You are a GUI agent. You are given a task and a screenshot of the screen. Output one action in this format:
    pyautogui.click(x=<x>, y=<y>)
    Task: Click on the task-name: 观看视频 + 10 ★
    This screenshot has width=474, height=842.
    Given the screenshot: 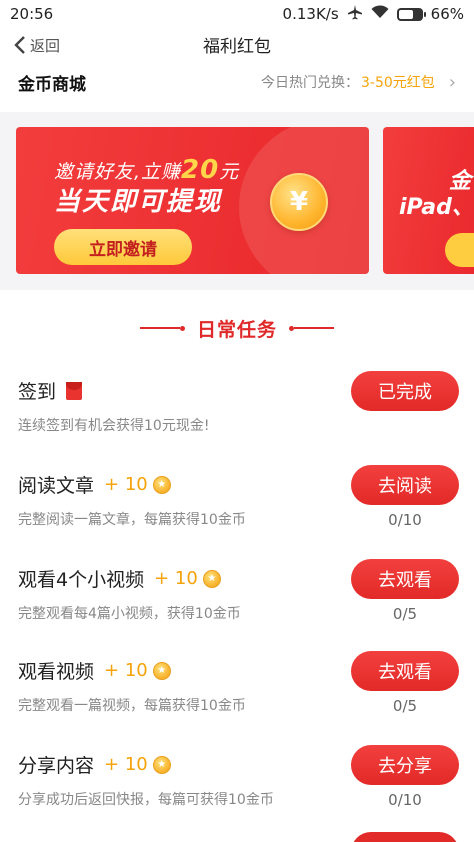 What is the action you would take?
    pyautogui.click(x=94, y=670)
    